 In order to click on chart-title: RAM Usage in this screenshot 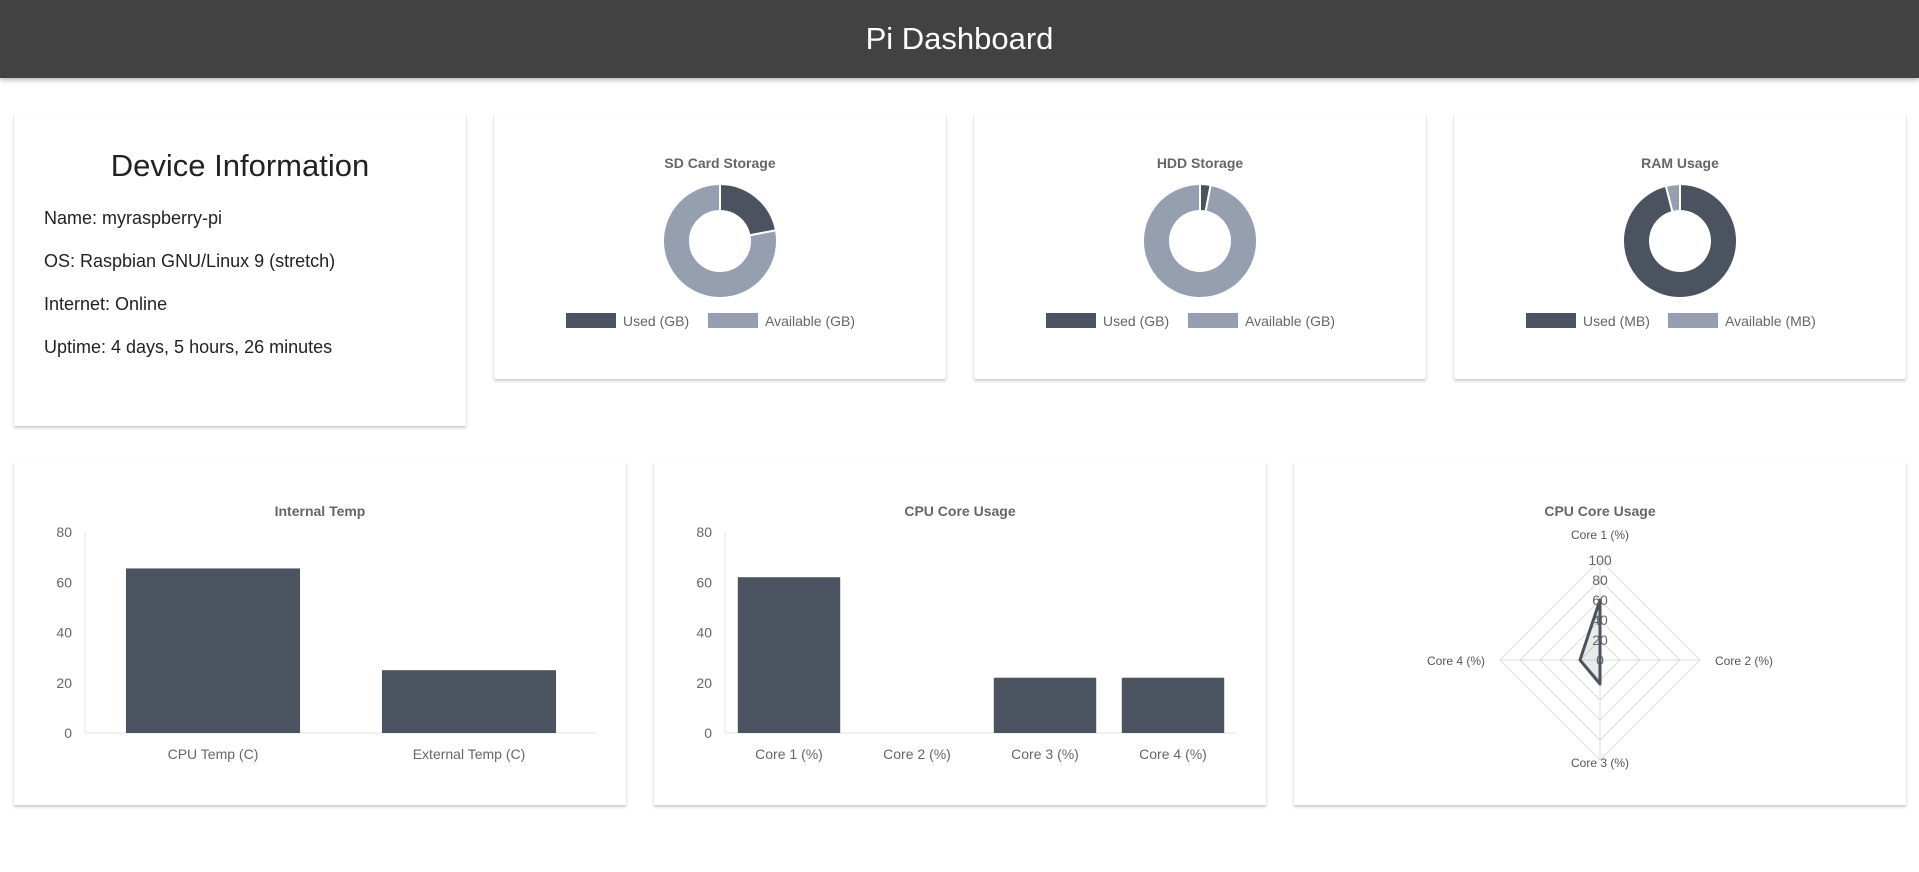, I will do `click(1680, 163)`.